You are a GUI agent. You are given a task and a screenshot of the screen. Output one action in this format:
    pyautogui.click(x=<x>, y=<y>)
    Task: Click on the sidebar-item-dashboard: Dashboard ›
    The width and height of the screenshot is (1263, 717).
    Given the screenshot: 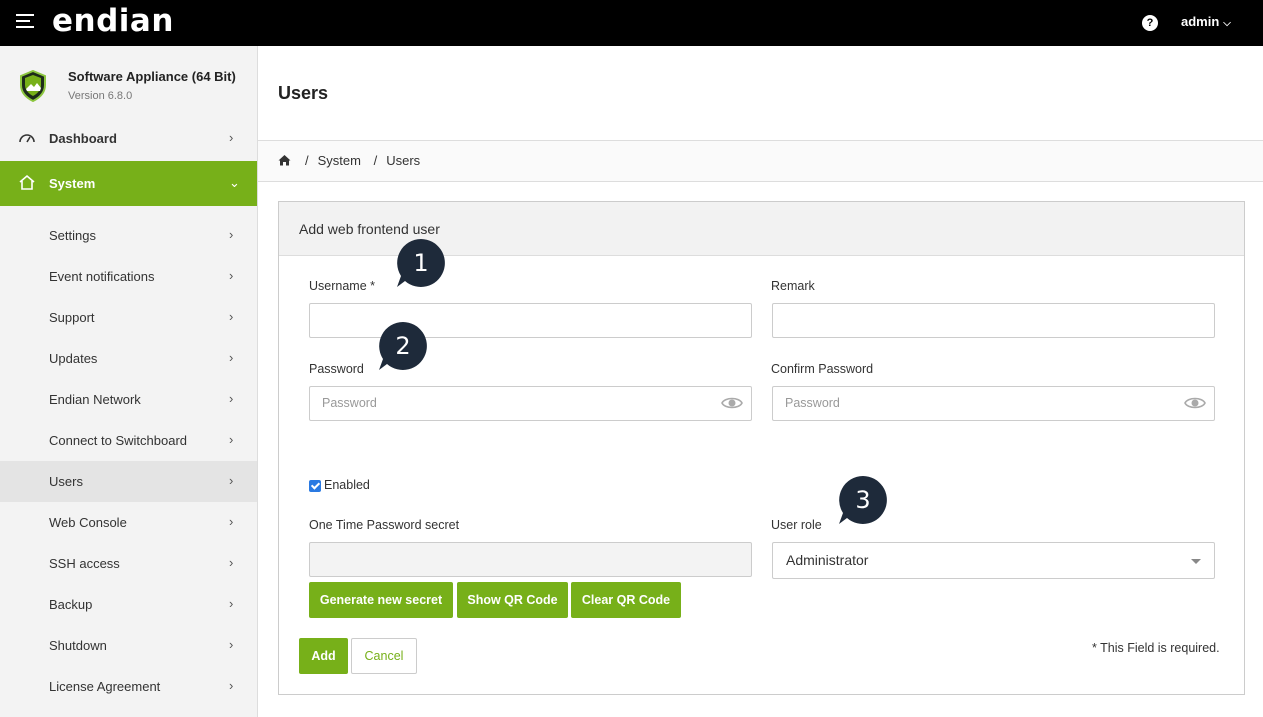 What is the action you would take?
    pyautogui.click(x=128, y=138)
    